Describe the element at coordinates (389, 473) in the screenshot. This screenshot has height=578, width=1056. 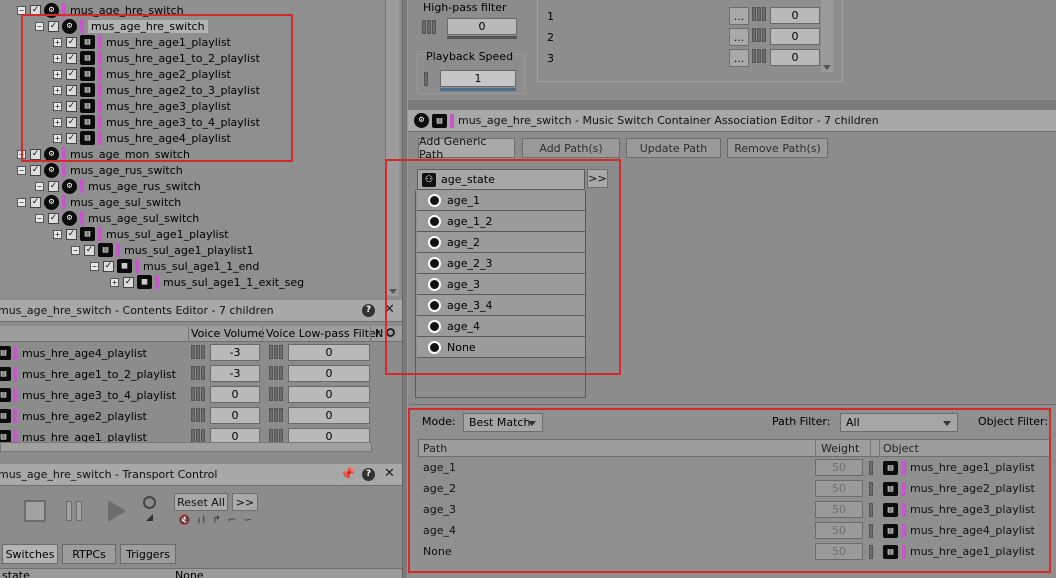
I see `close-icon: ✕` at that location.